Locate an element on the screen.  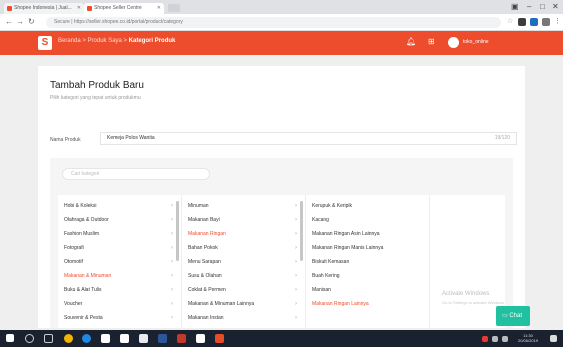
category-item: Fashion Muslim is located at coordinates (81, 234).